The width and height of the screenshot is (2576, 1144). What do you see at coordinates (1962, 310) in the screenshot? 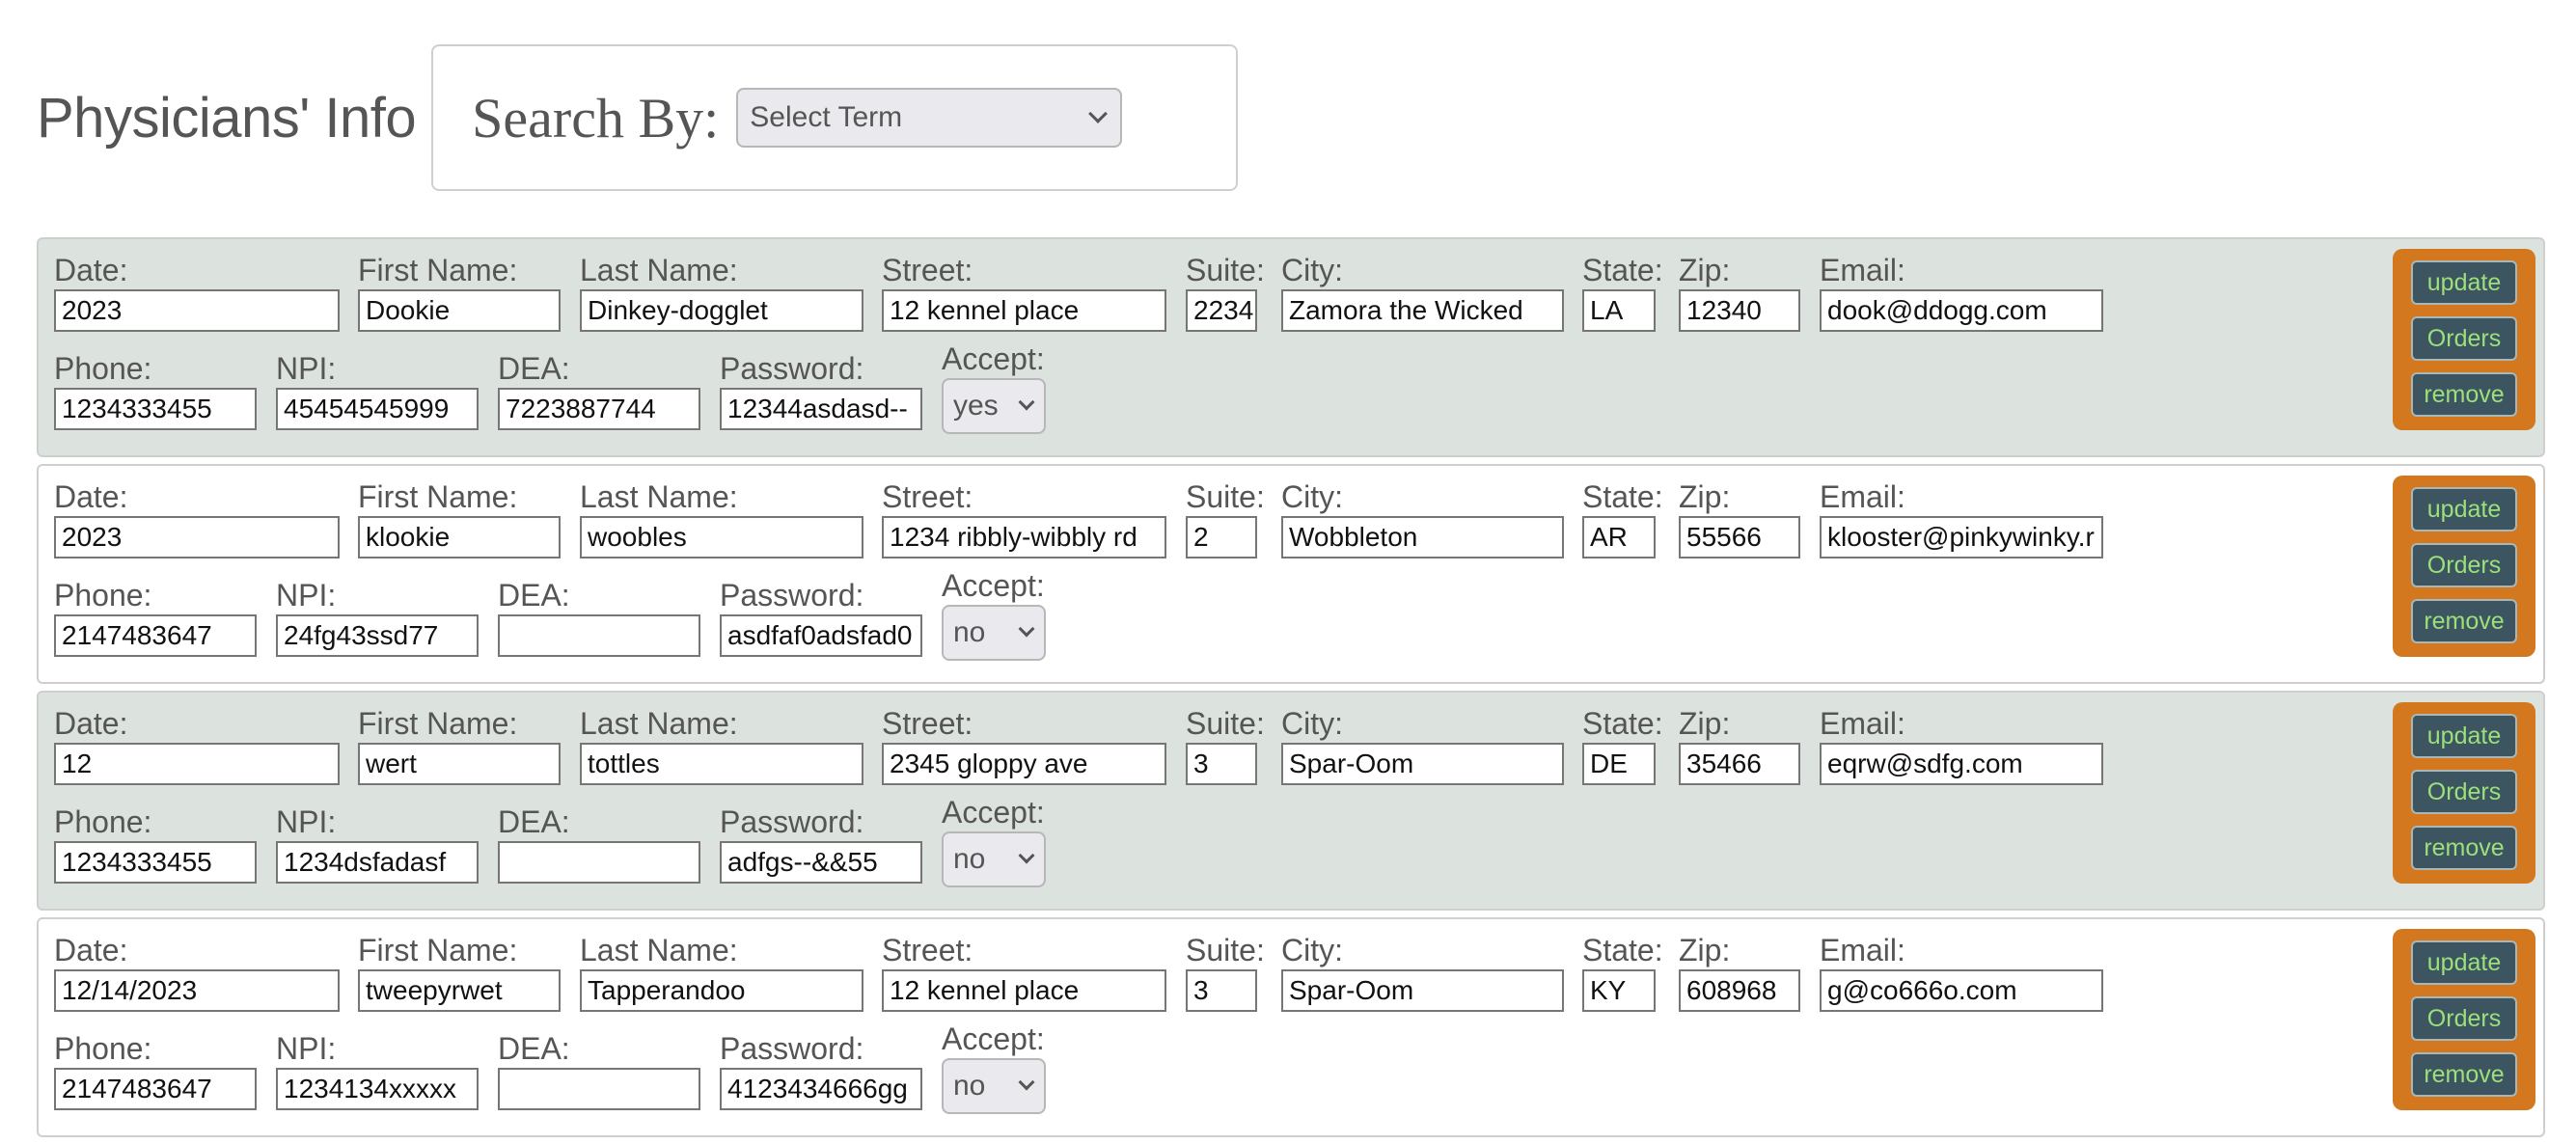
I see `email-input: dook@ddogg.com` at bounding box center [1962, 310].